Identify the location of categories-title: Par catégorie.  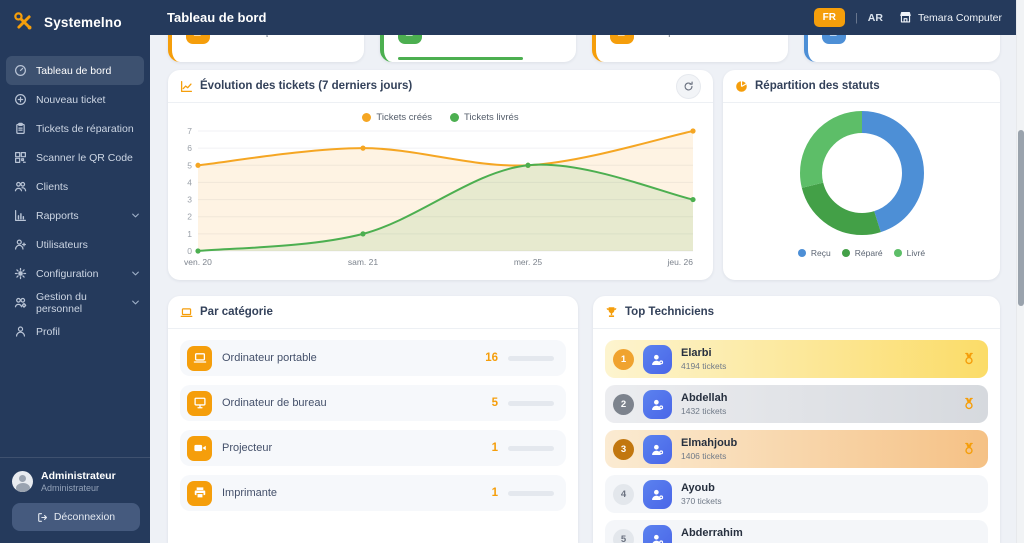
(236, 312).